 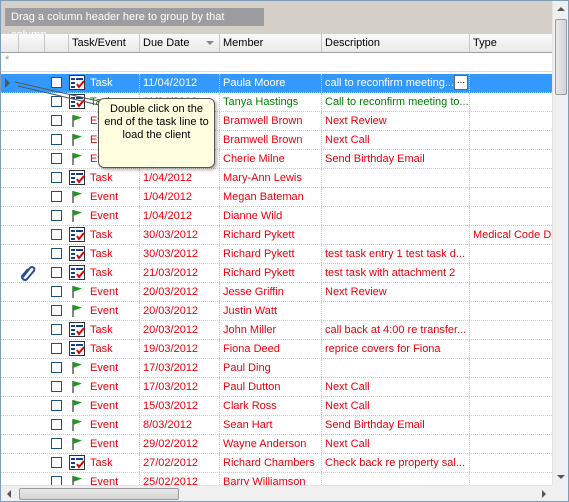 I want to click on header-member: Member, so click(x=271, y=43).